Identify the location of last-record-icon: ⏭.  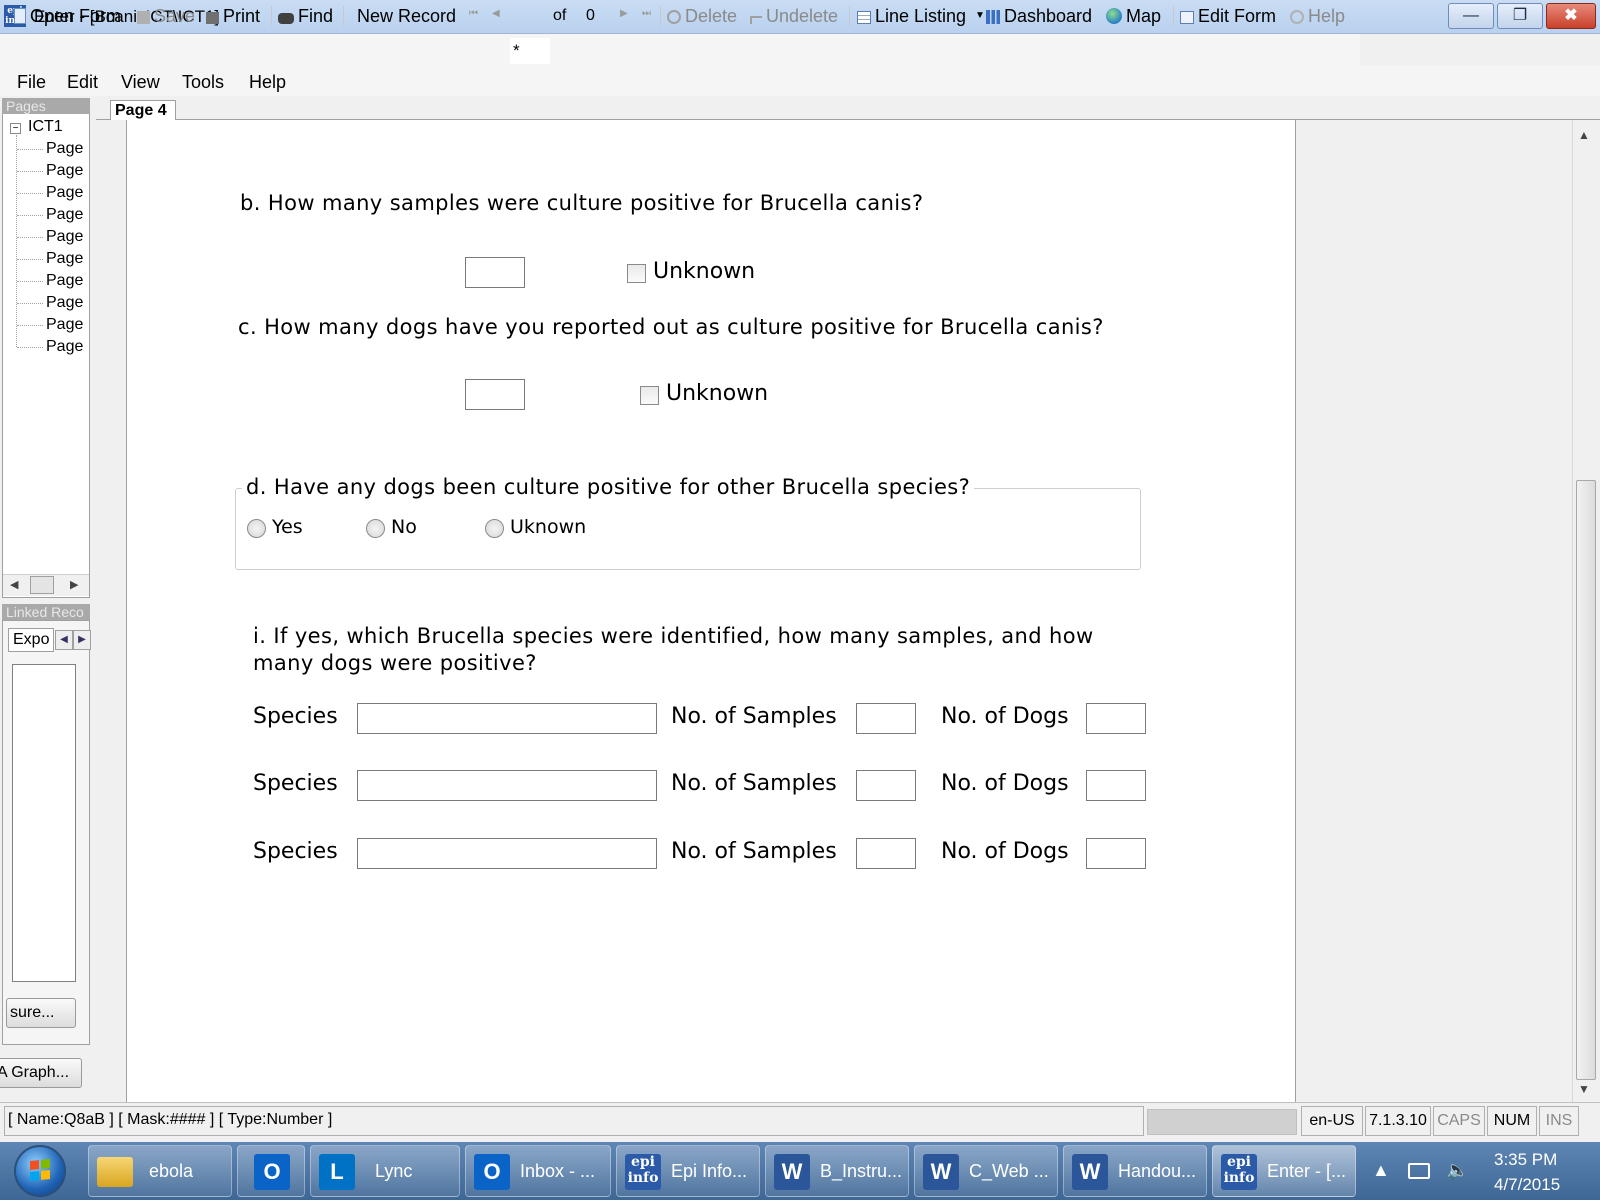
(646, 13).